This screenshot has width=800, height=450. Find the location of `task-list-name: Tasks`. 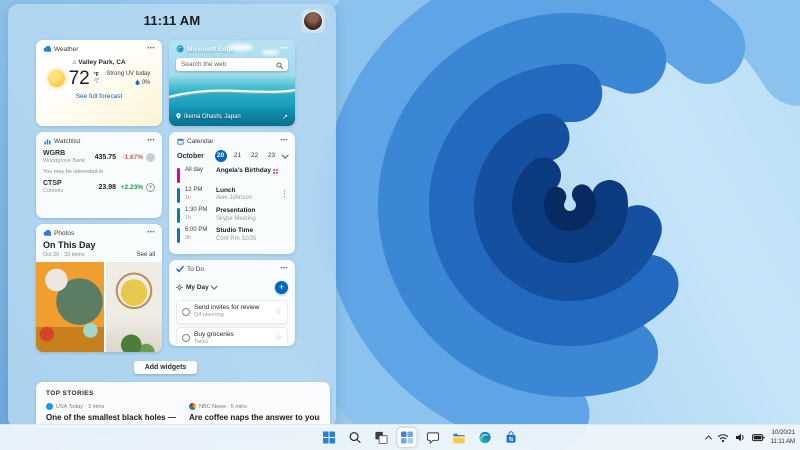

task-list-name: Tasks is located at coordinates (201, 342).